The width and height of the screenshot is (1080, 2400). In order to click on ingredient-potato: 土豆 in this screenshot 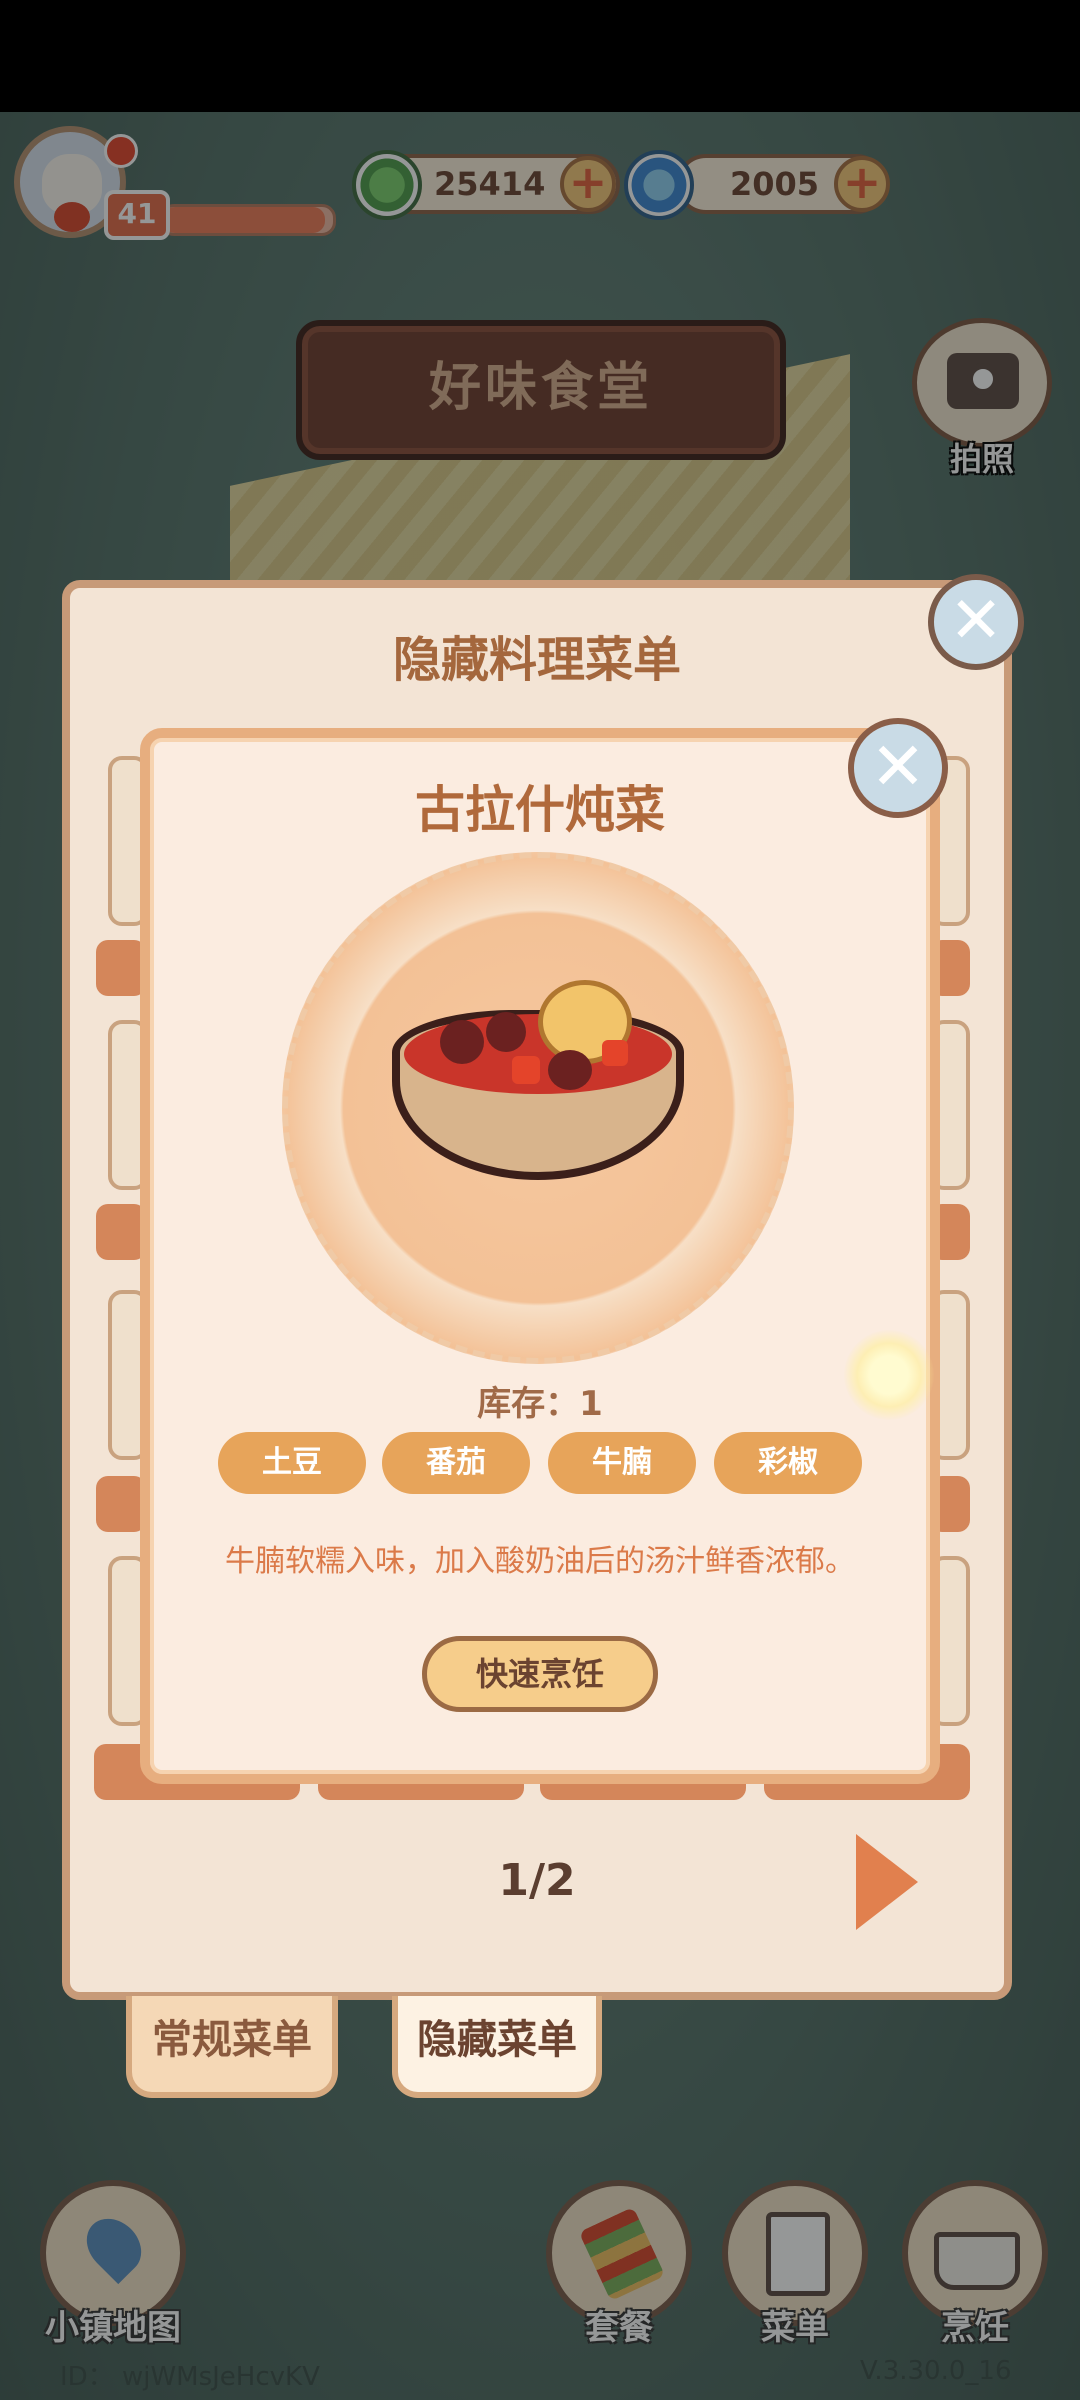, I will do `click(292, 1463)`.